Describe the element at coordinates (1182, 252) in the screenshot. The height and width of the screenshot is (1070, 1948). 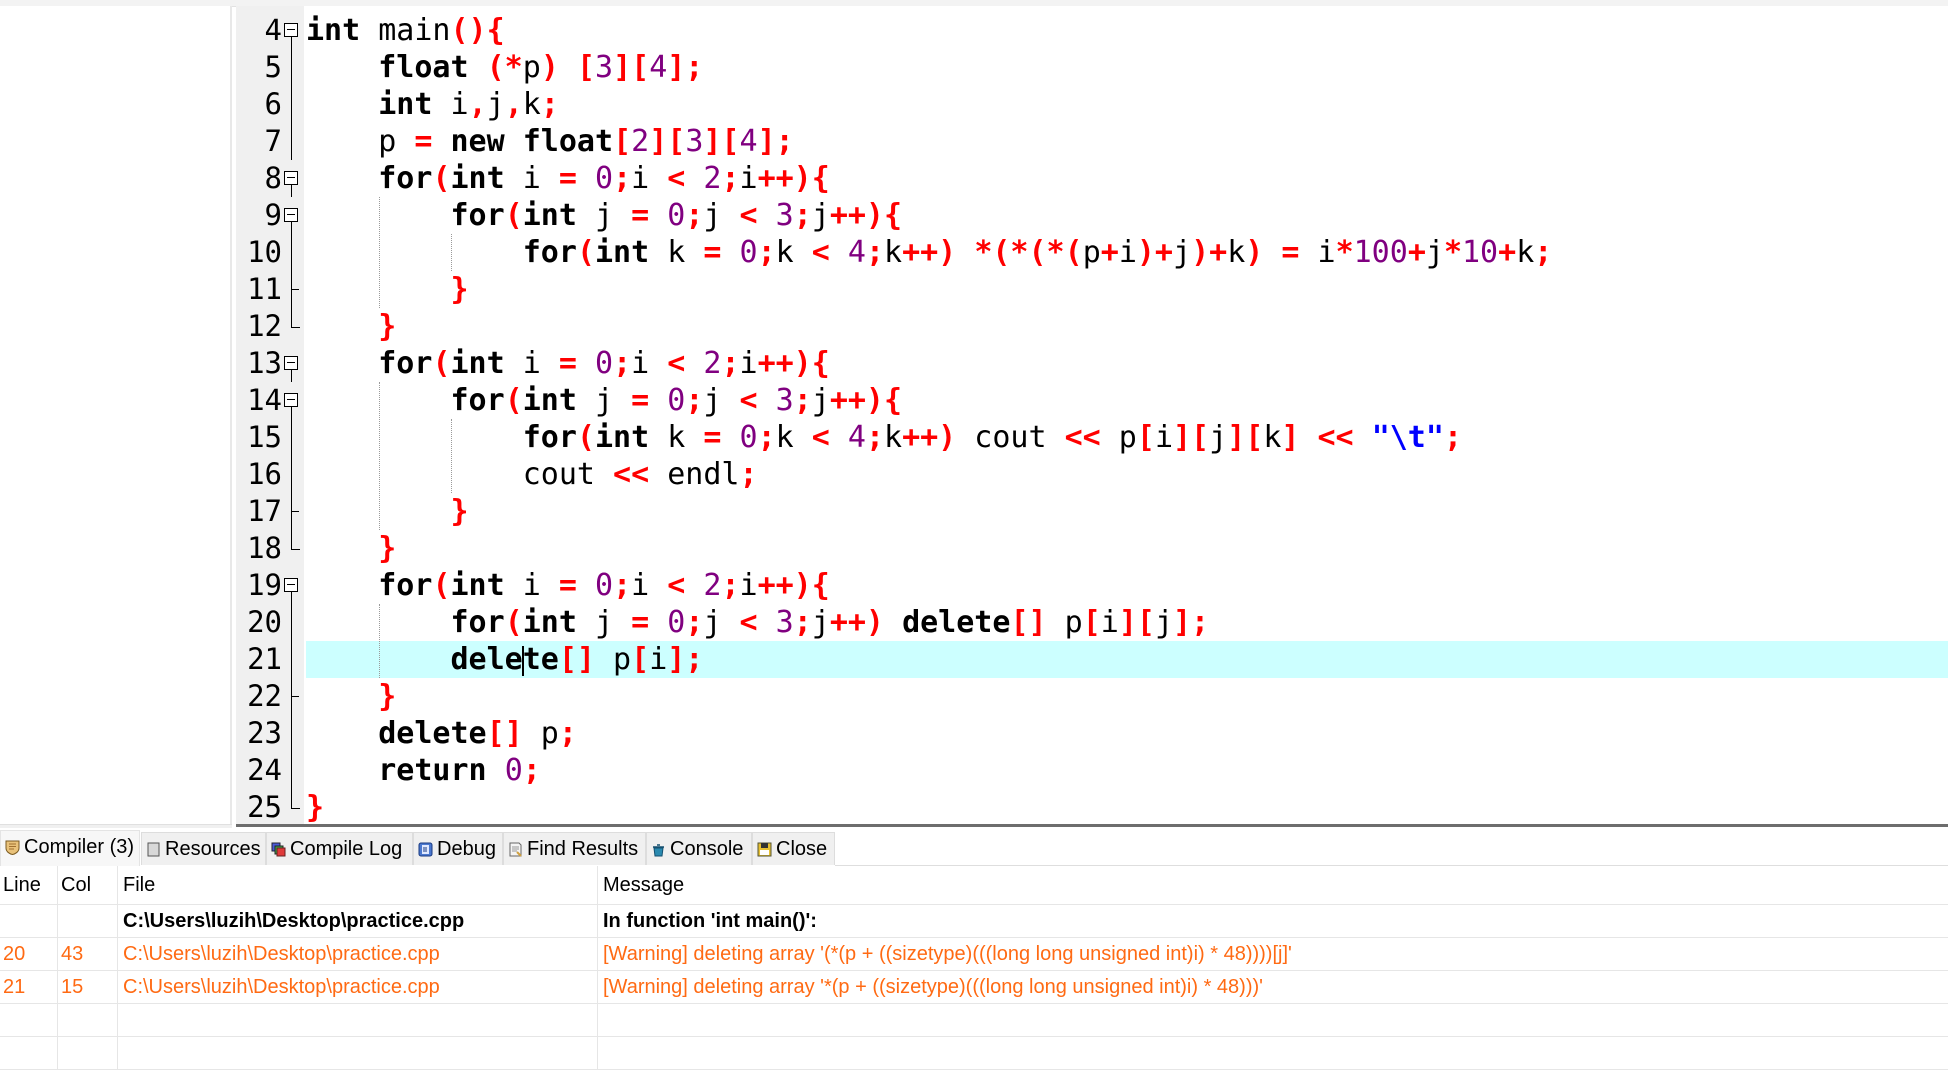
I see `code-token: j` at that location.